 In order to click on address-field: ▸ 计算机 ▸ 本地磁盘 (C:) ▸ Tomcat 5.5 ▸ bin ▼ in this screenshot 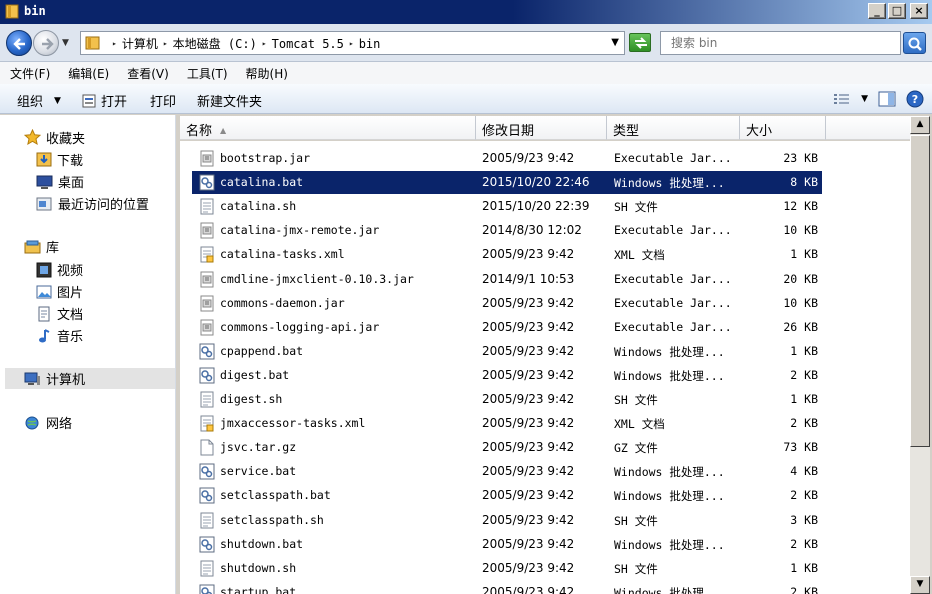, I will do `click(352, 43)`.